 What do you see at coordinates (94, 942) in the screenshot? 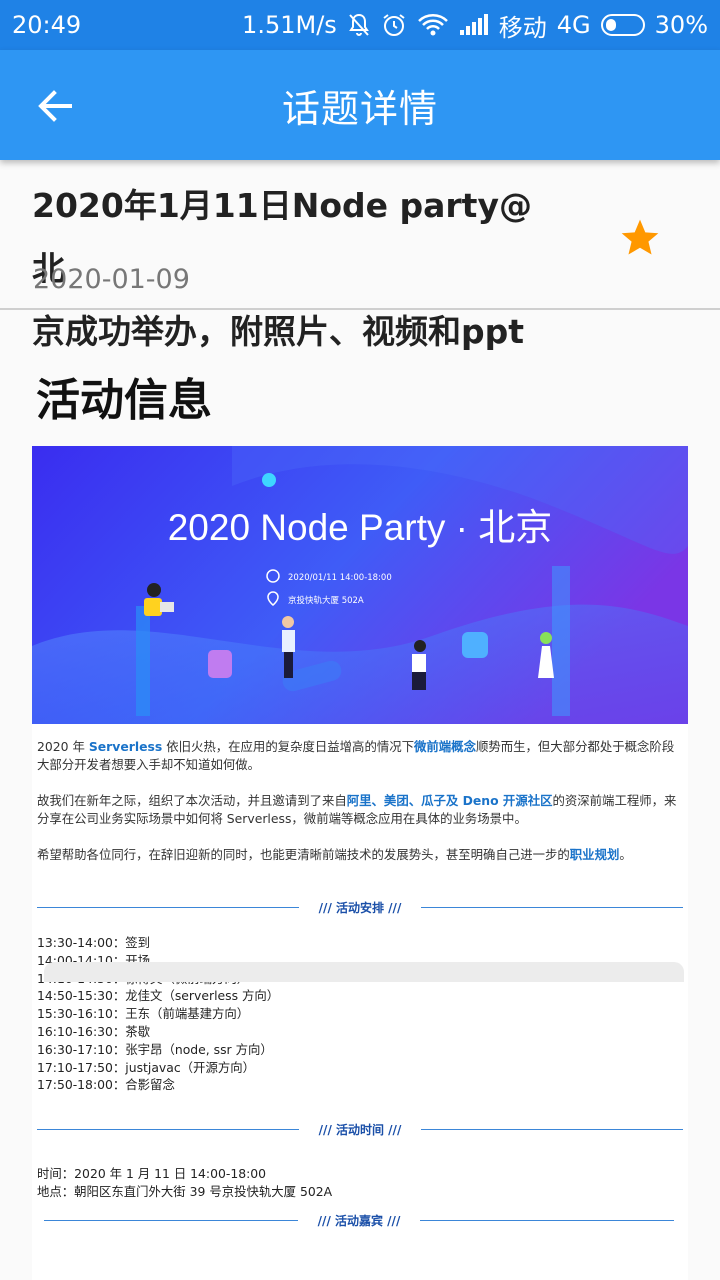
I see `schedule-item: 13:30-14:00：签到` at bounding box center [94, 942].